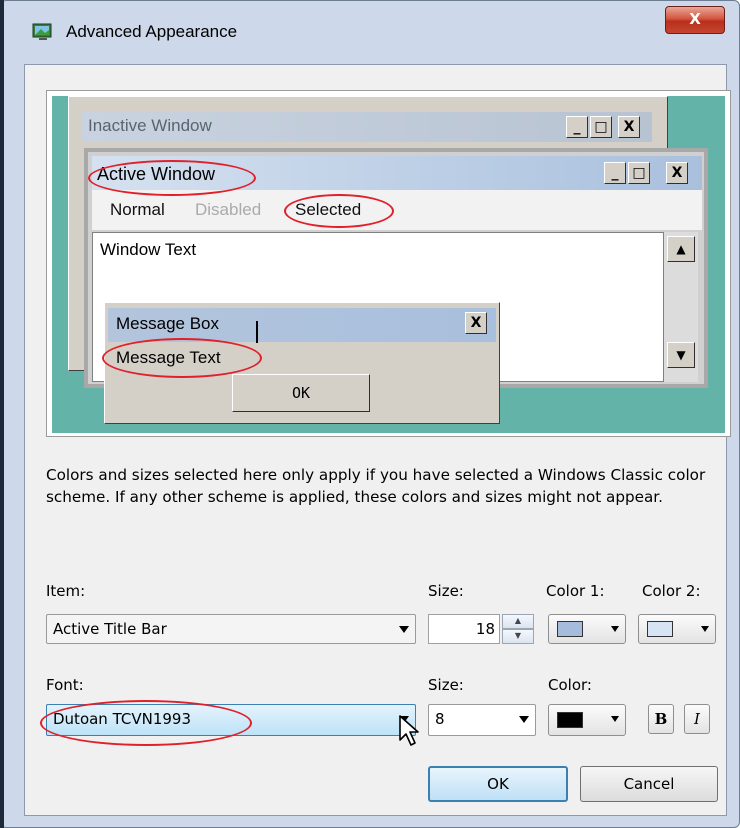  I want to click on font-color-button, so click(587, 720).